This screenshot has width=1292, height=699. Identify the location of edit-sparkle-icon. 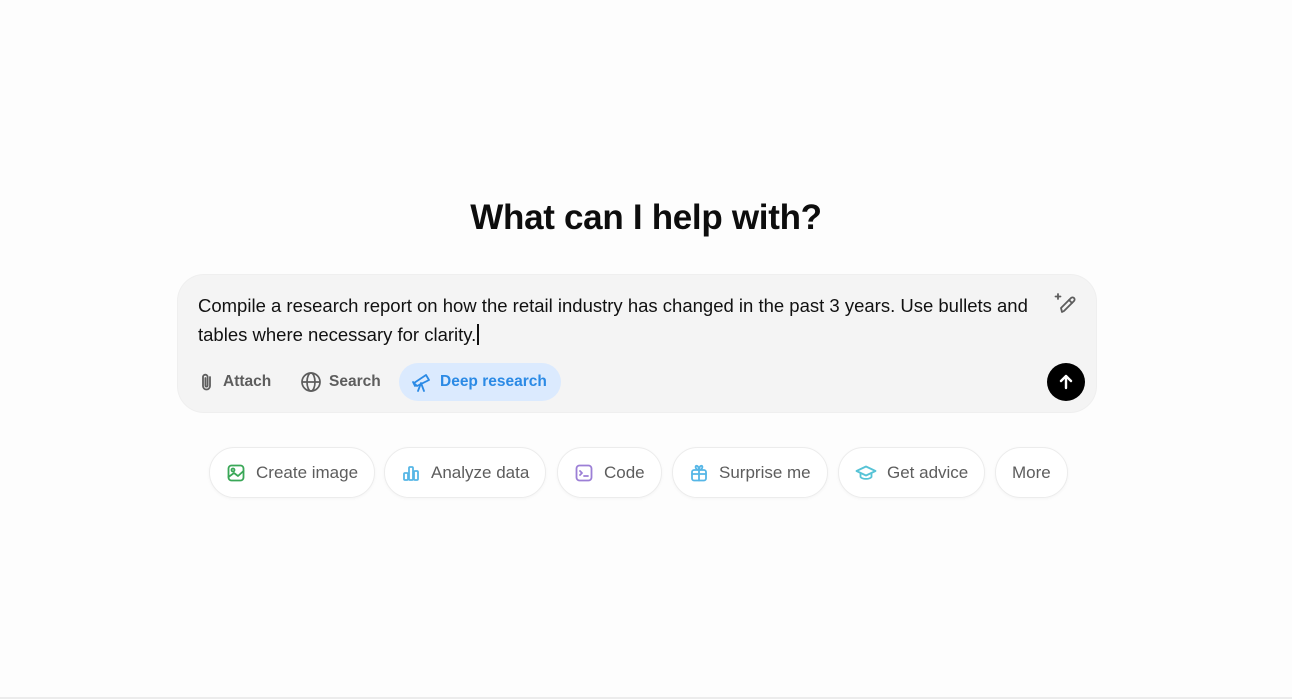
(1066, 304).